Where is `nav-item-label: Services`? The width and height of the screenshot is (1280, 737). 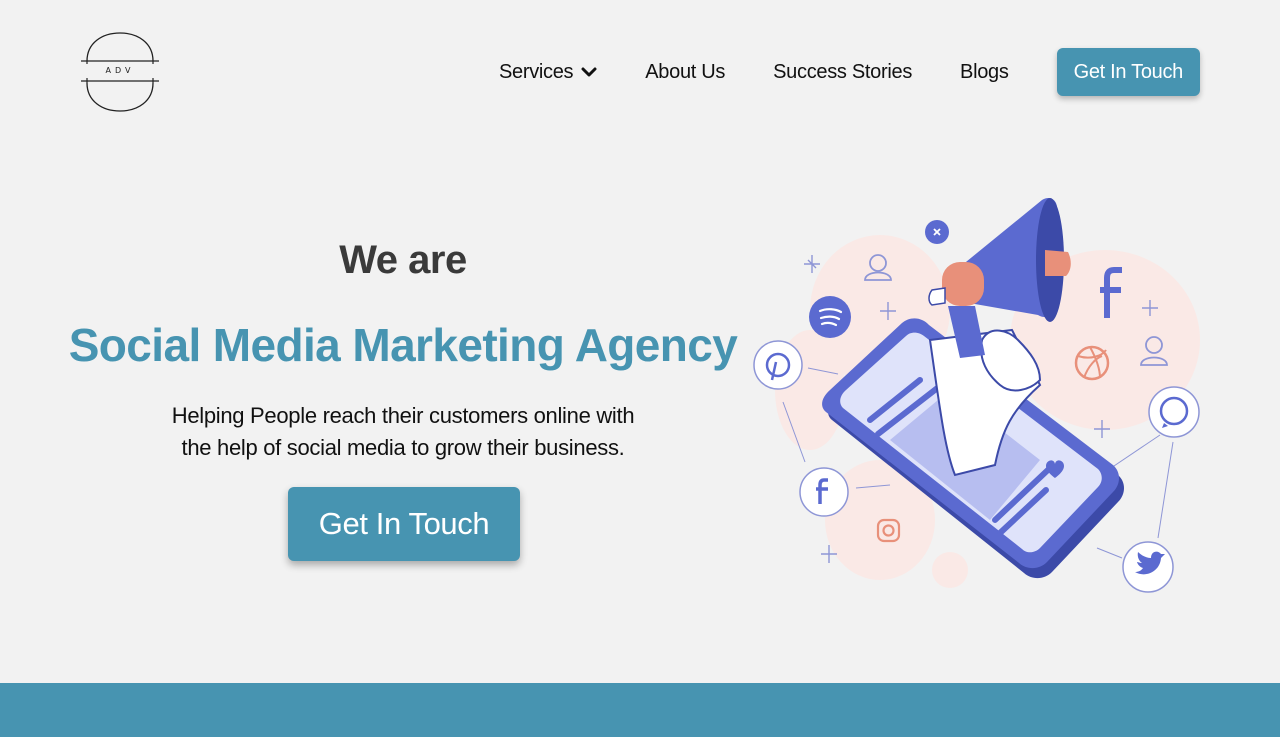 nav-item-label: Services is located at coordinates (536, 71).